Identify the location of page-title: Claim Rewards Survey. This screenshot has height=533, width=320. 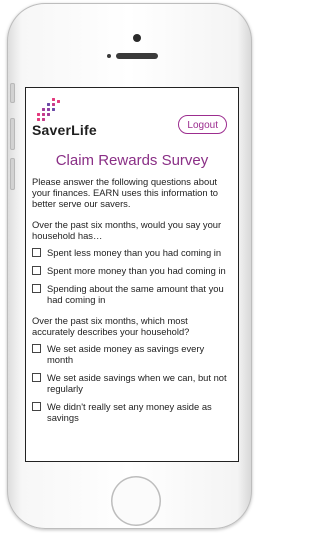
(132, 160).